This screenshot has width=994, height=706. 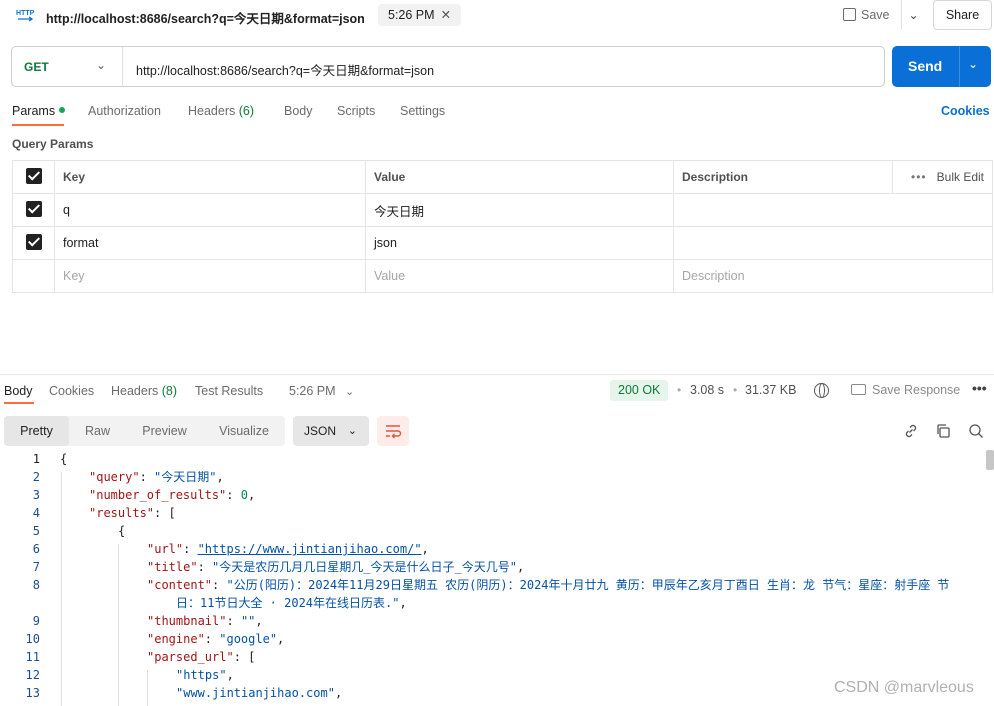 What do you see at coordinates (132, 513) in the screenshot?
I see `code-text: "results": [` at bounding box center [132, 513].